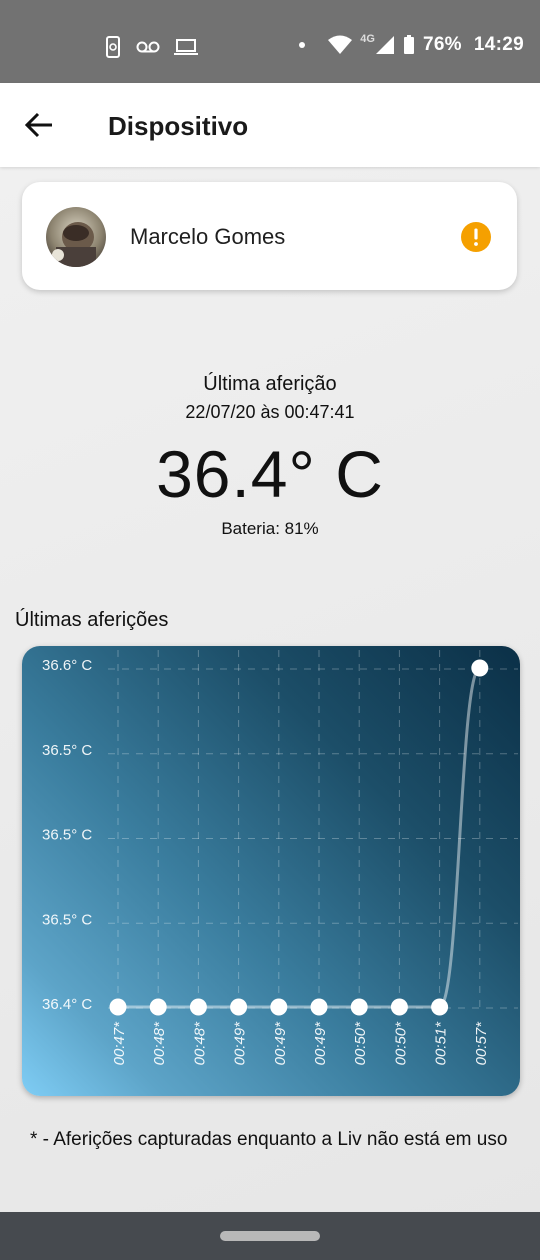 The width and height of the screenshot is (540, 1260). I want to click on back-button, so click(40, 125).